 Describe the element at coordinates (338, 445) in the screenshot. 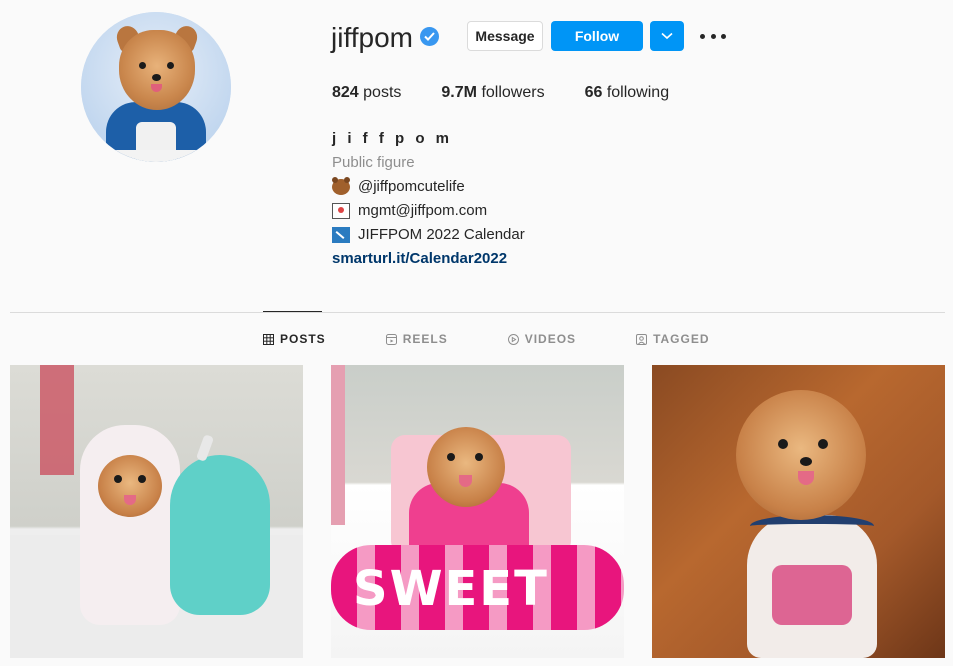

I see `pink-curtain` at that location.